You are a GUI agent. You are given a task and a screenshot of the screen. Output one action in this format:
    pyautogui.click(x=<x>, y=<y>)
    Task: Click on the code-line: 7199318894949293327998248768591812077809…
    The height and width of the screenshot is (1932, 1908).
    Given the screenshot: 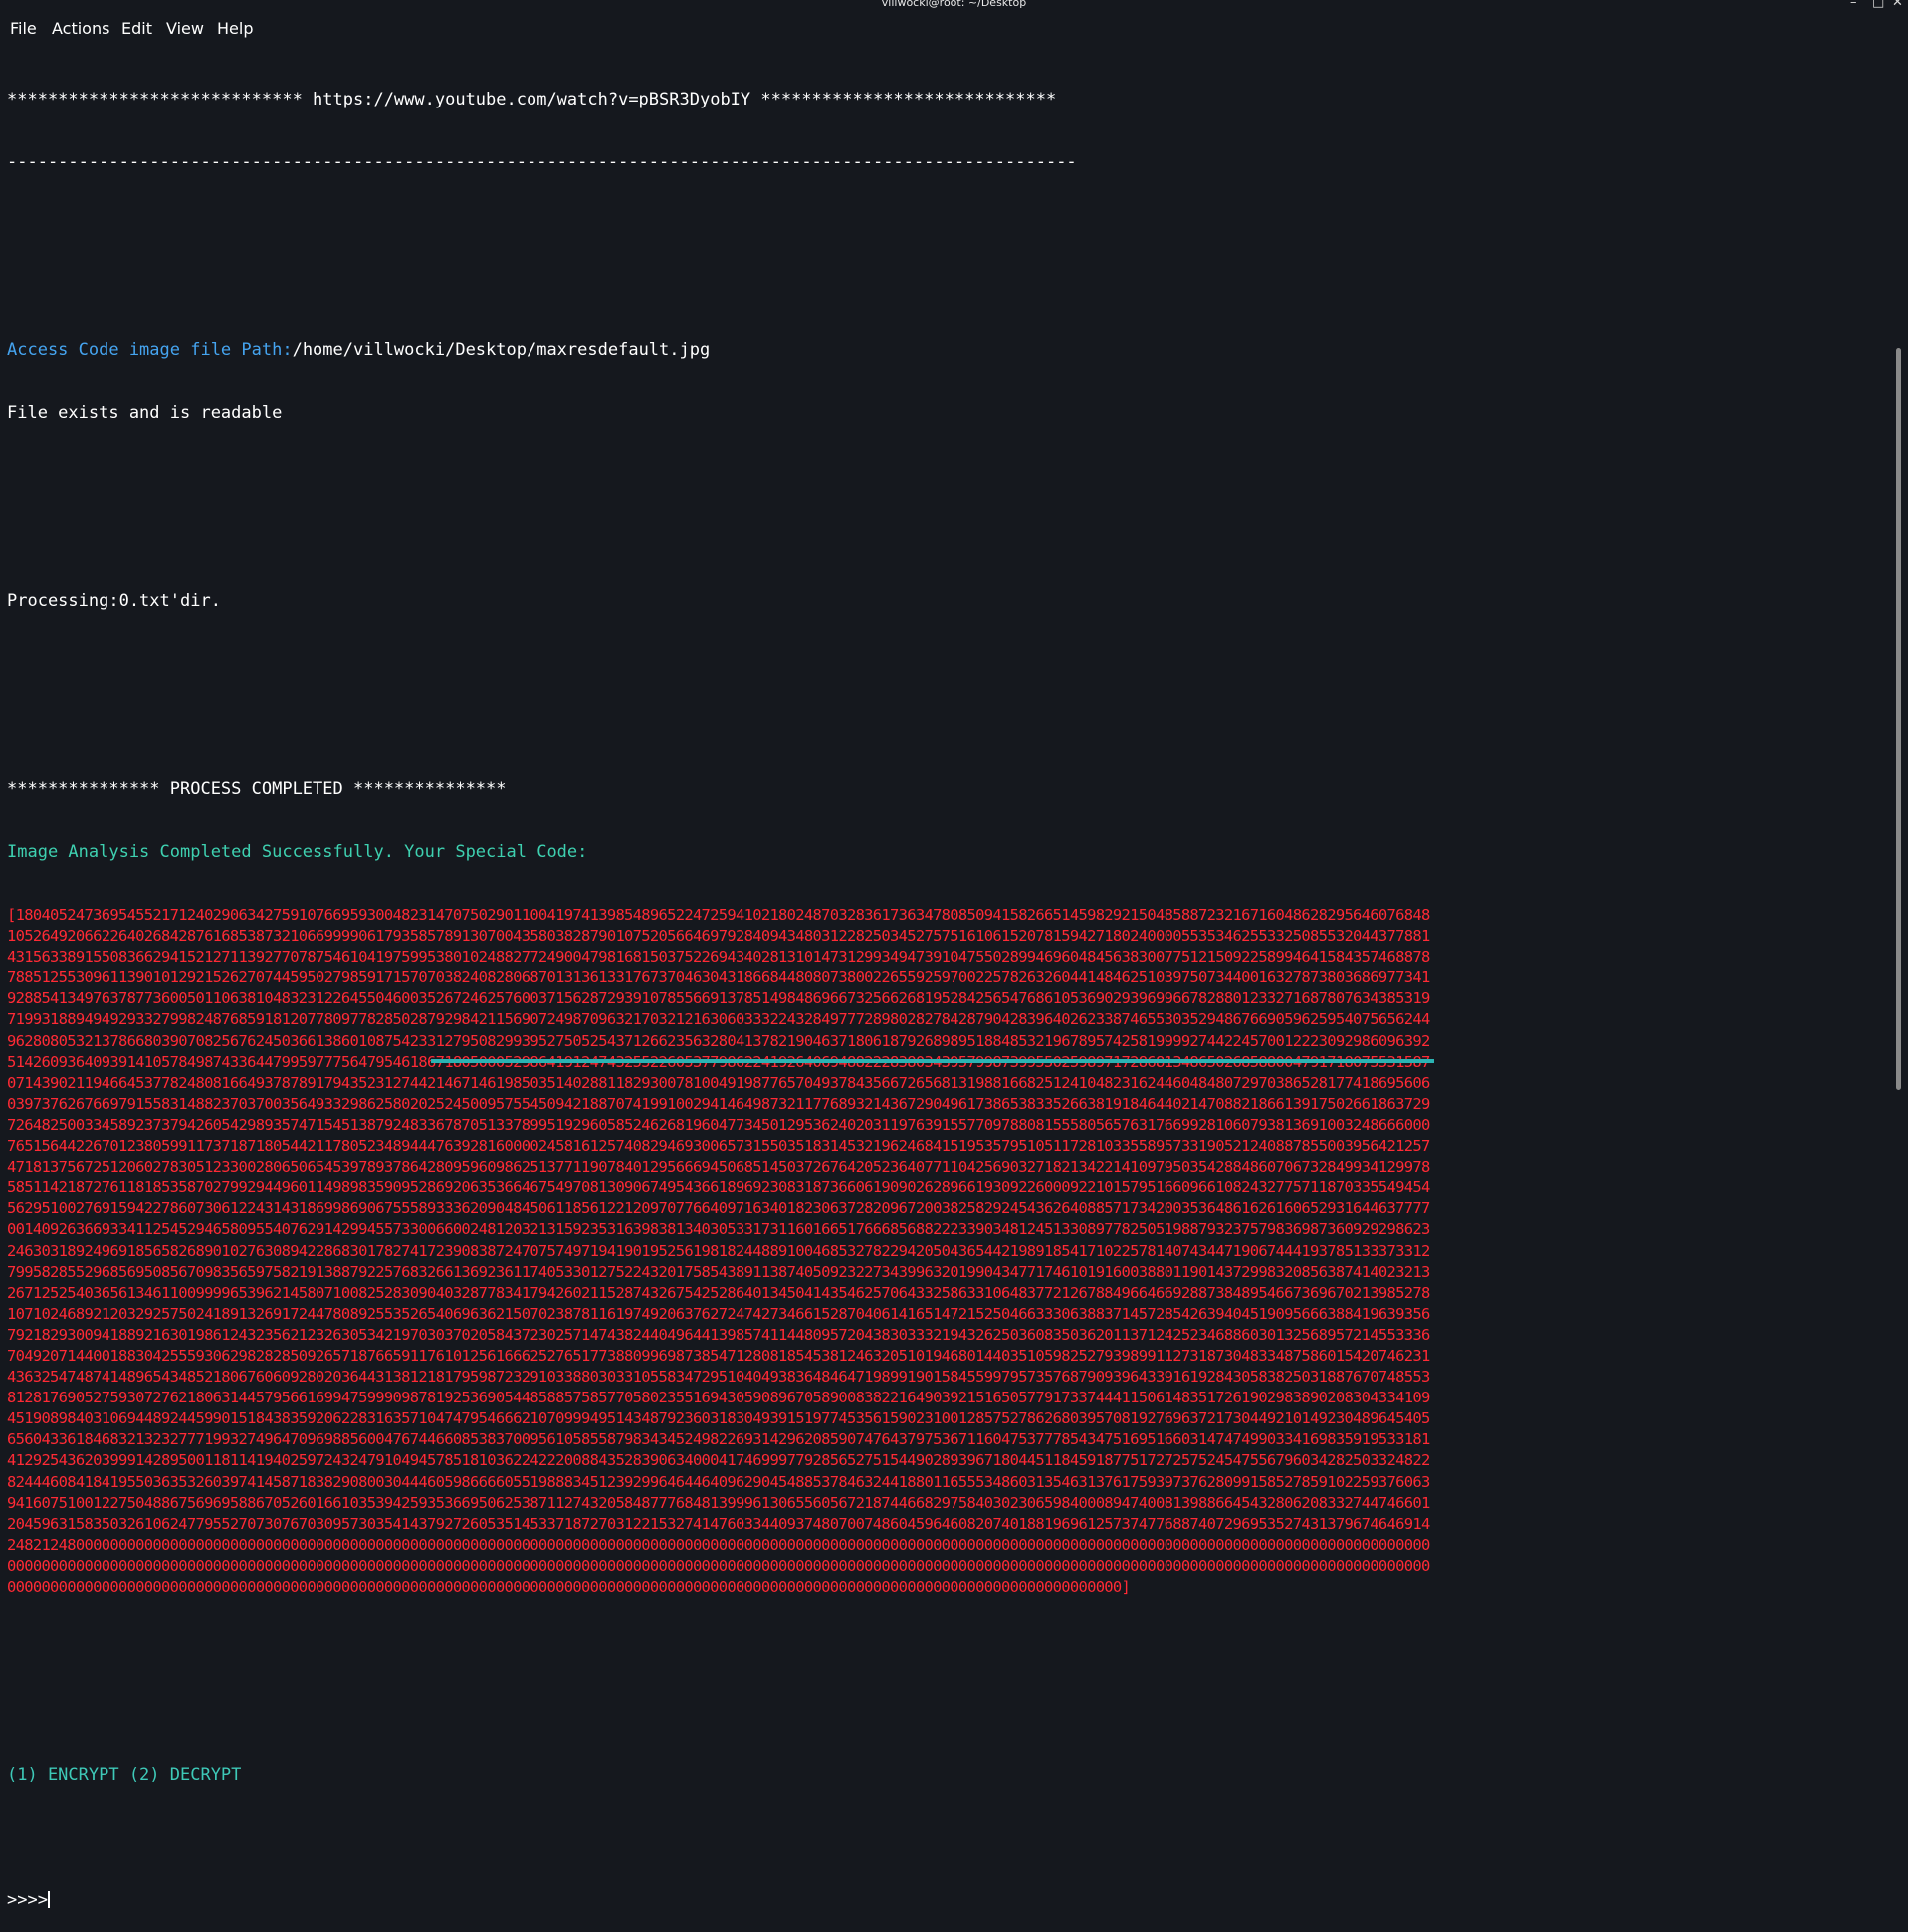 What is the action you would take?
    pyautogui.click(x=719, y=1019)
    